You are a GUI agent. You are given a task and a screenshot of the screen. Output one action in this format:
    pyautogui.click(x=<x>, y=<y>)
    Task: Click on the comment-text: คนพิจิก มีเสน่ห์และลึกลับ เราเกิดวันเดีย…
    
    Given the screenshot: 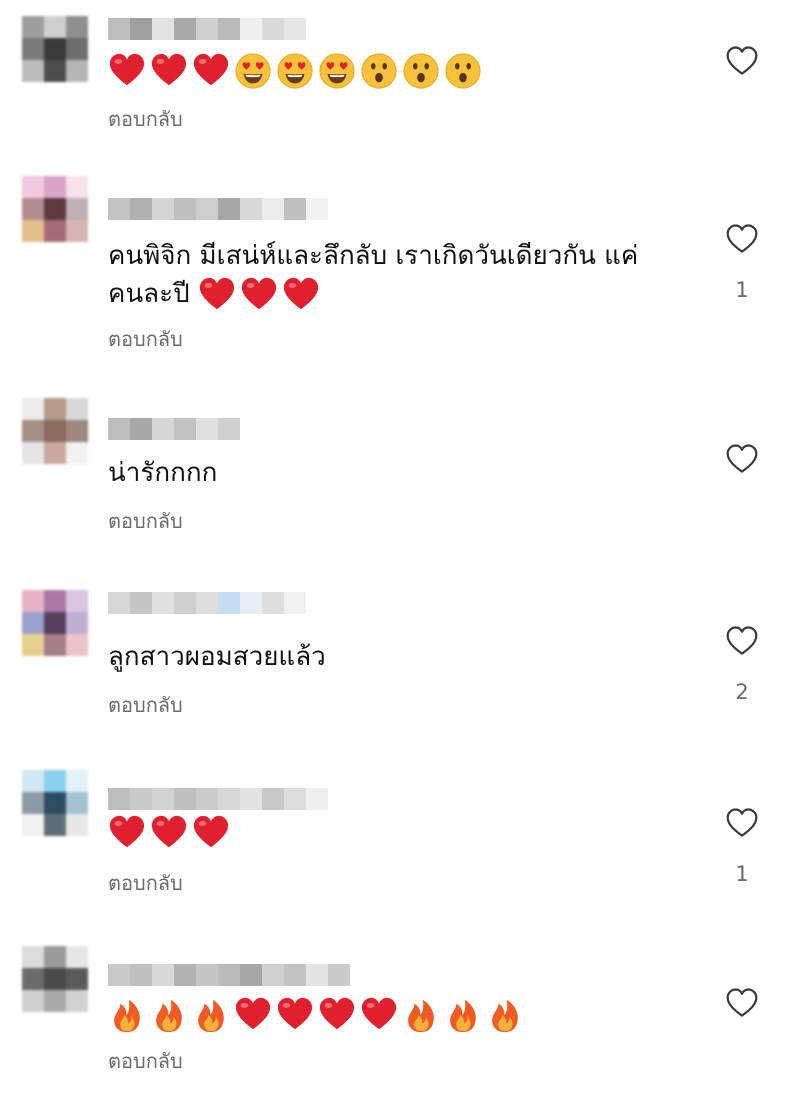 What is the action you would take?
    pyautogui.click(x=398, y=275)
    